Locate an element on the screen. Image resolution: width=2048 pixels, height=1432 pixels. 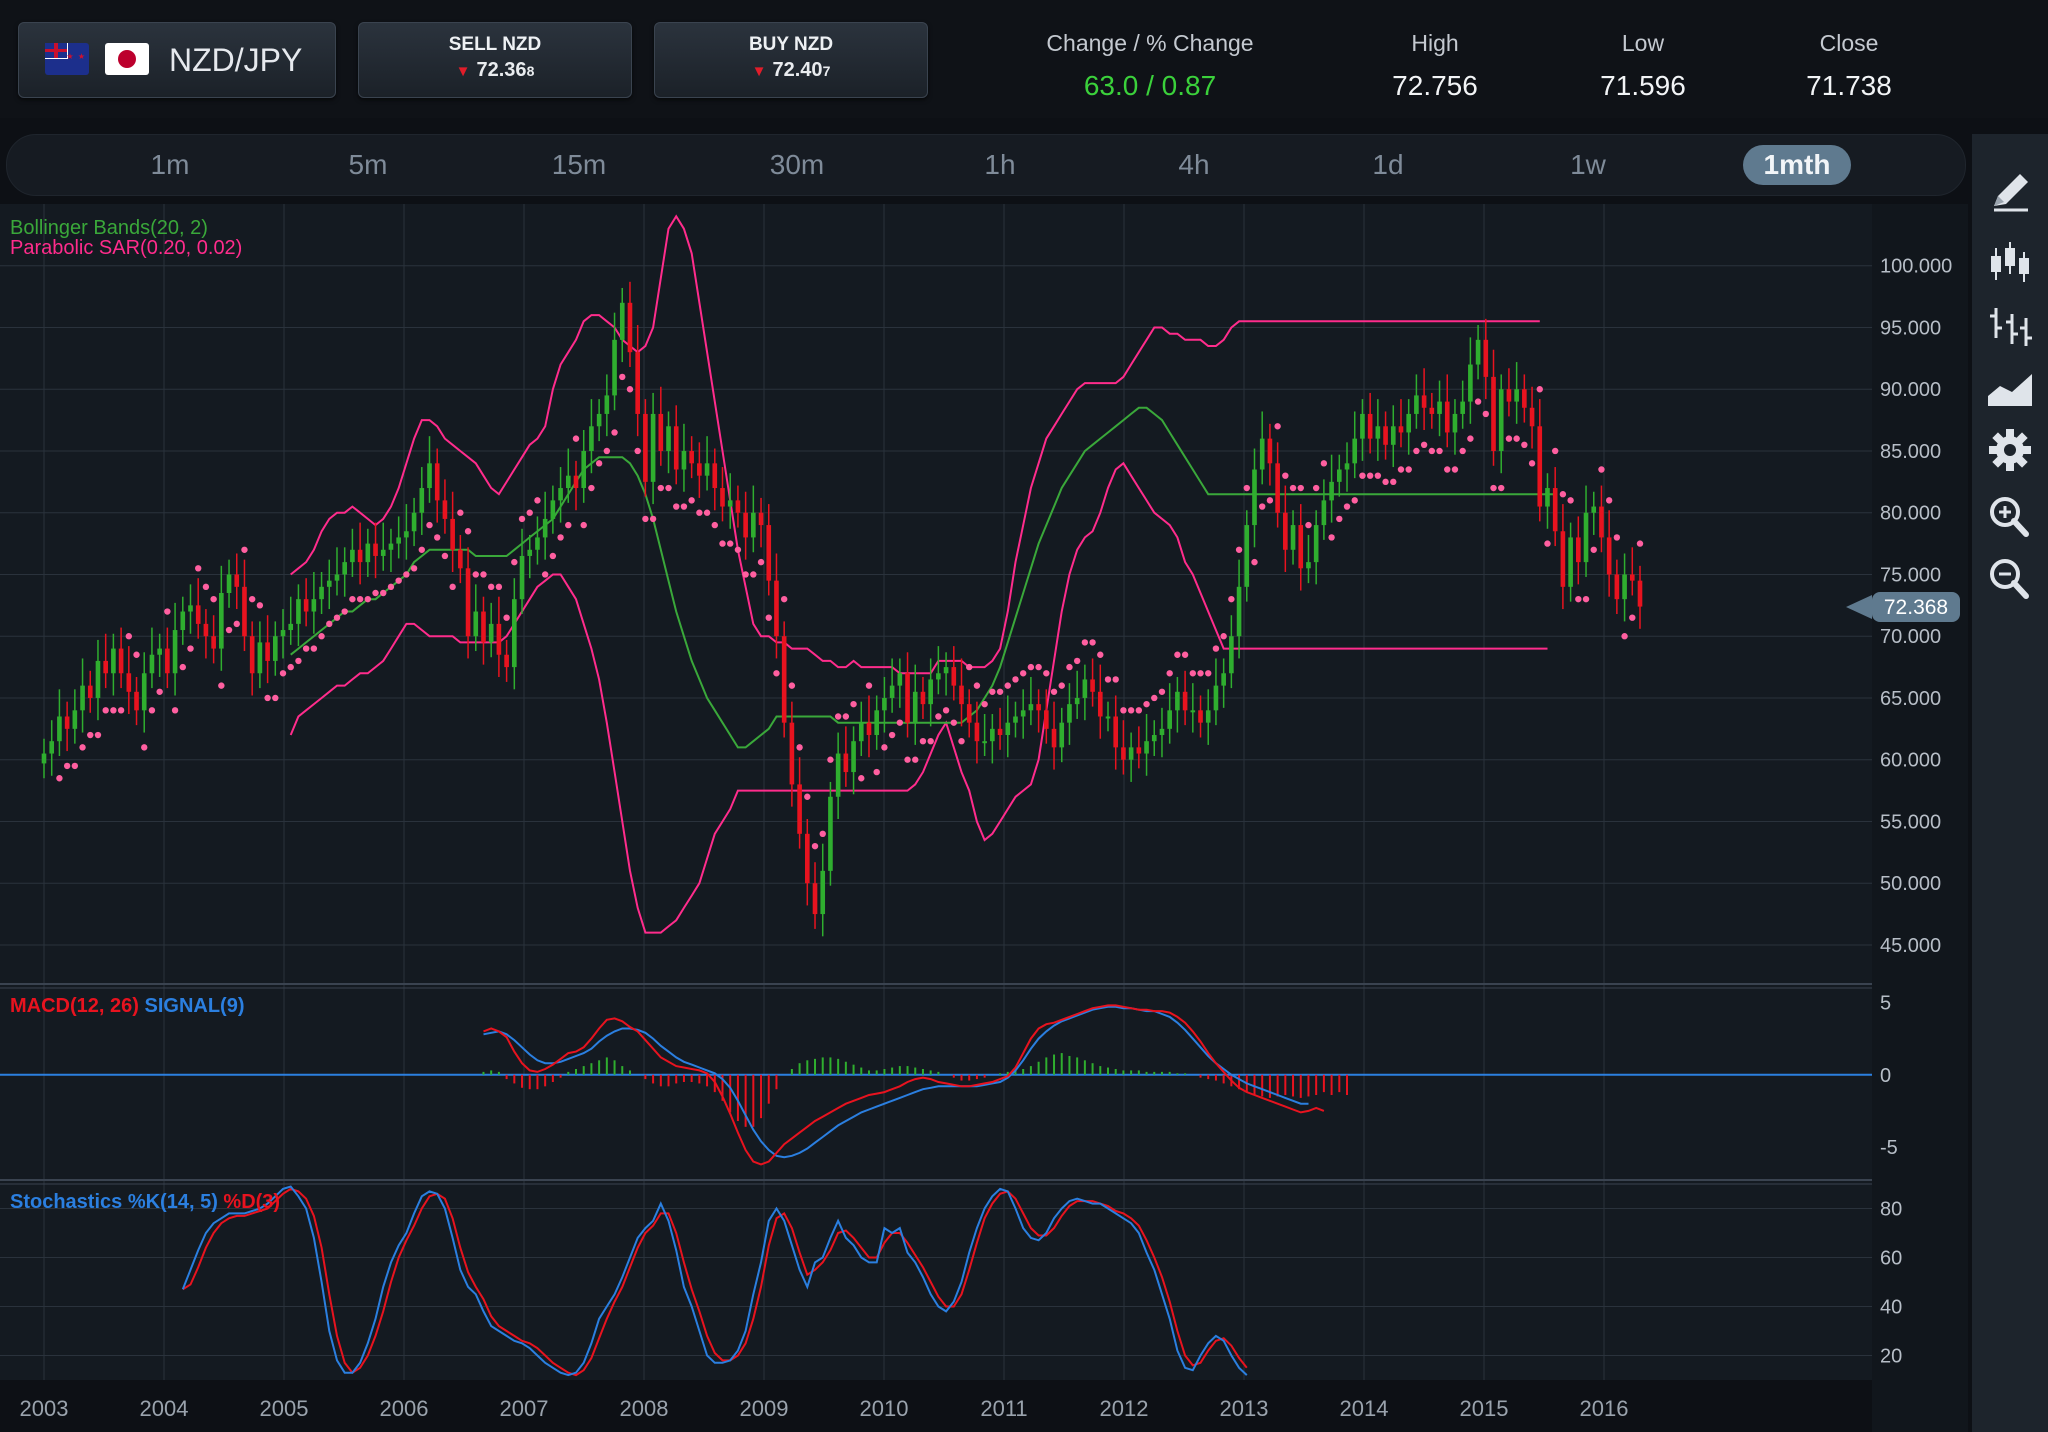
zoom-out-icon is located at coordinates (2010, 578).